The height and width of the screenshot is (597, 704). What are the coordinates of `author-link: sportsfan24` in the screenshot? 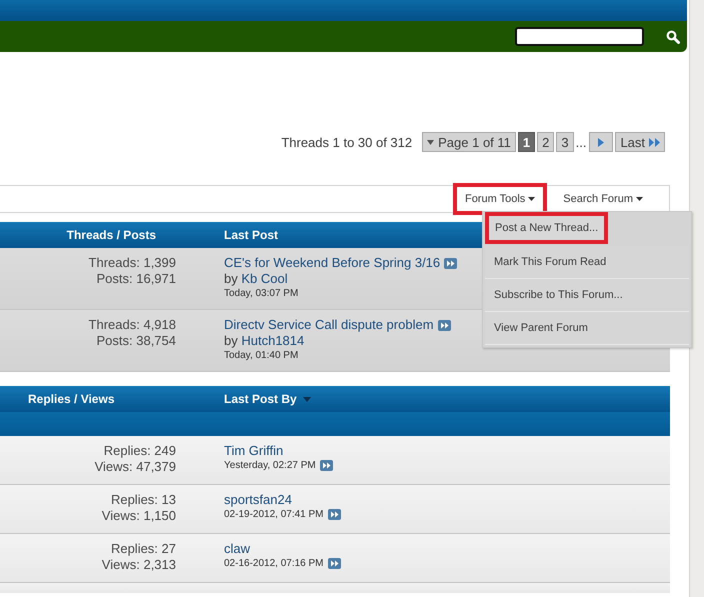 It's located at (258, 500).